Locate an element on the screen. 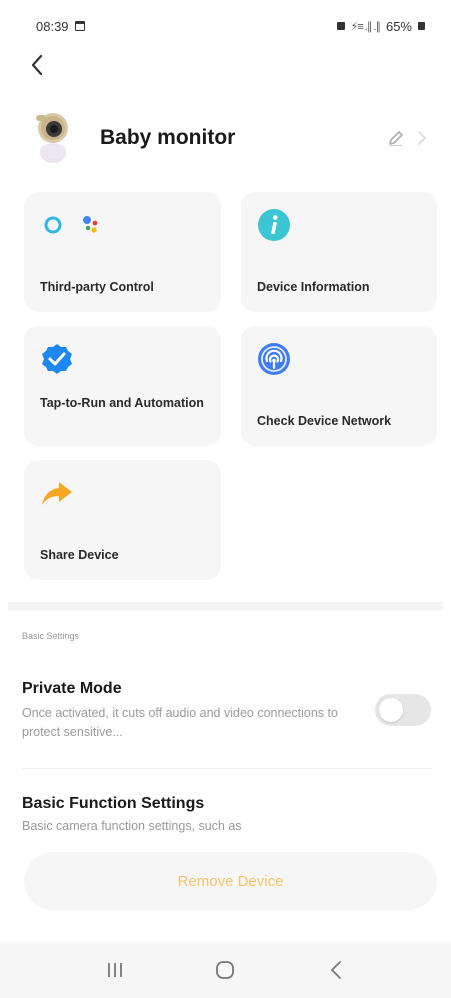  card-label: Share Device is located at coordinates (79, 555).